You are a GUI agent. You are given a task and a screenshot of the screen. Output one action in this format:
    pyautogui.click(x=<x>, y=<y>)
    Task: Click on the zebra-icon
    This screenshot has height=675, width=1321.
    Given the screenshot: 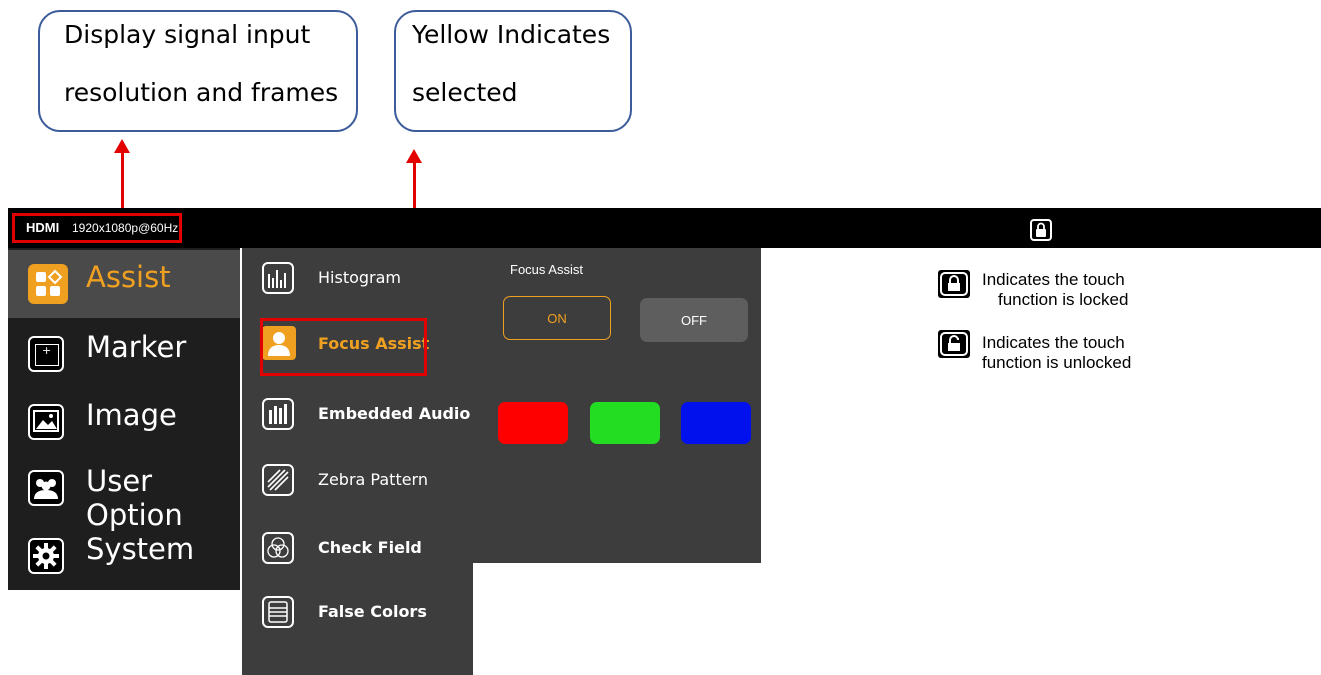 What is the action you would take?
    pyautogui.click(x=278, y=480)
    